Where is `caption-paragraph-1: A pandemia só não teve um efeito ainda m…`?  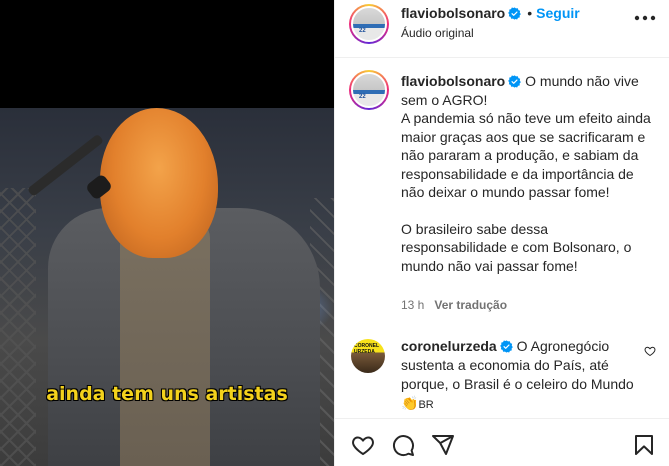 caption-paragraph-1: A pandemia só não teve um efeito ainda m… is located at coordinates (526, 155).